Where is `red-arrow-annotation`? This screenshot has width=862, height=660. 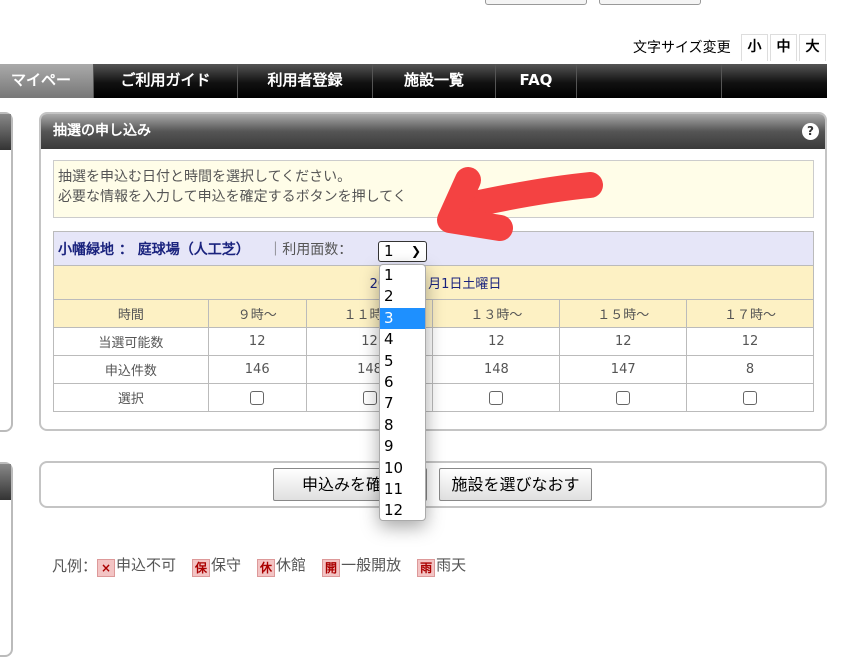
red-arrow-annotation is located at coordinates (520, 204).